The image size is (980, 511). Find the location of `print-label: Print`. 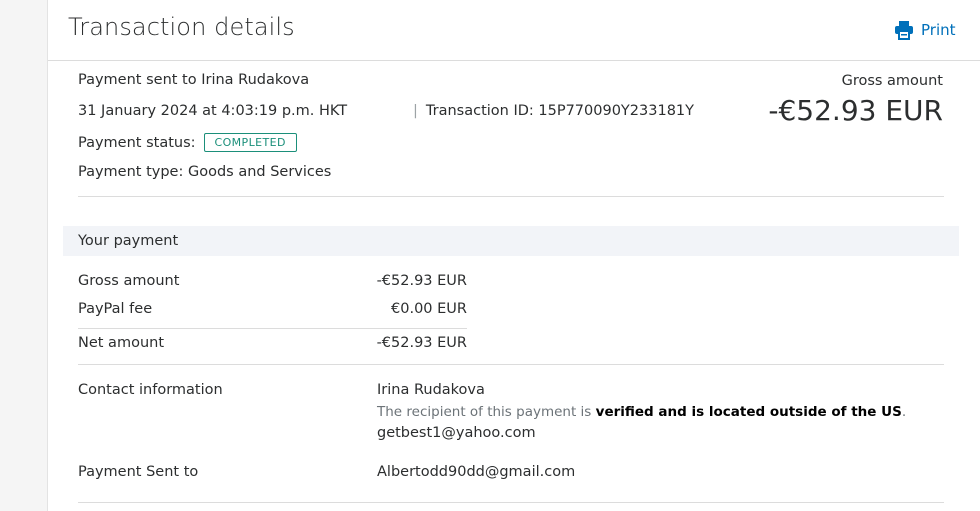

print-label: Print is located at coordinates (938, 30).